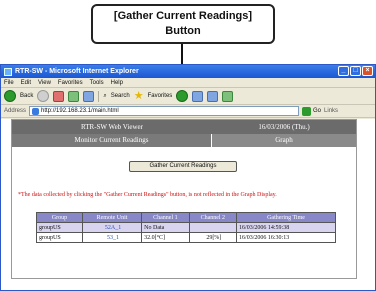 The image size is (376, 291). I want to click on cell-channel-1: No Data, so click(165, 227).